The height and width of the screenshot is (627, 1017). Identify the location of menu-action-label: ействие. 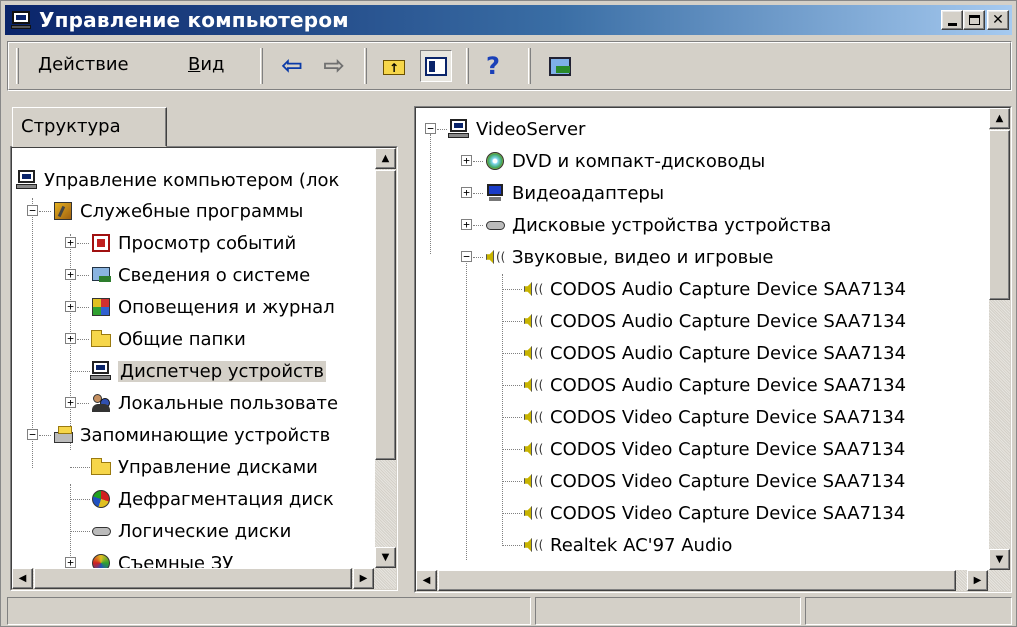
(90, 64).